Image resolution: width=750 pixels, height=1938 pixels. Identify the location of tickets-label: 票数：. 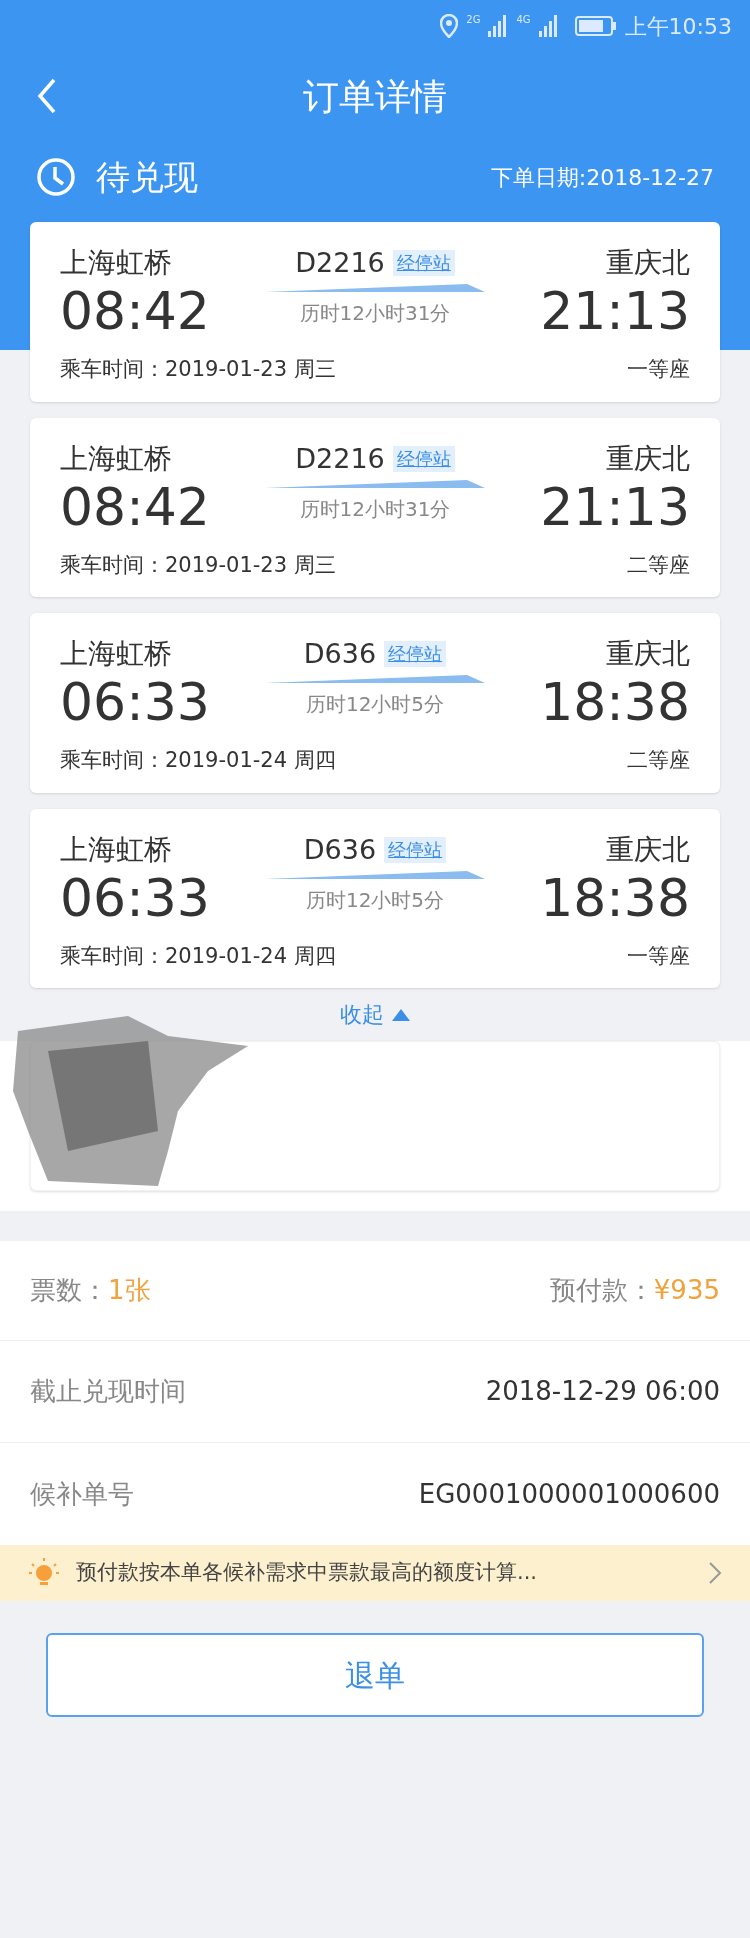
(69, 1290).